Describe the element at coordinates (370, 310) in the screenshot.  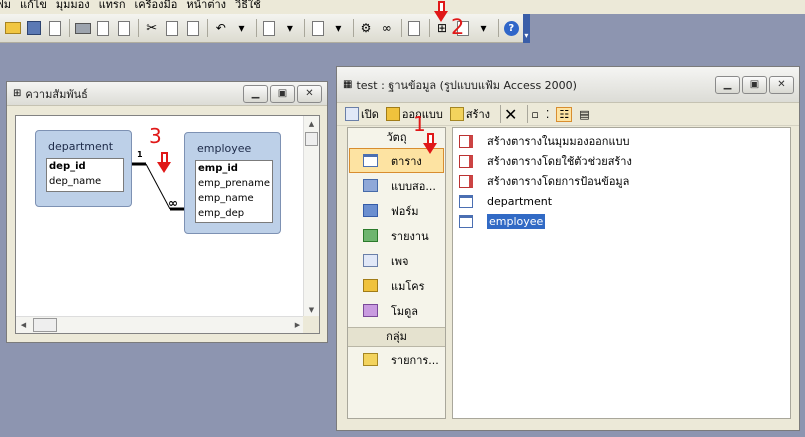
I see `module-icon` at that location.